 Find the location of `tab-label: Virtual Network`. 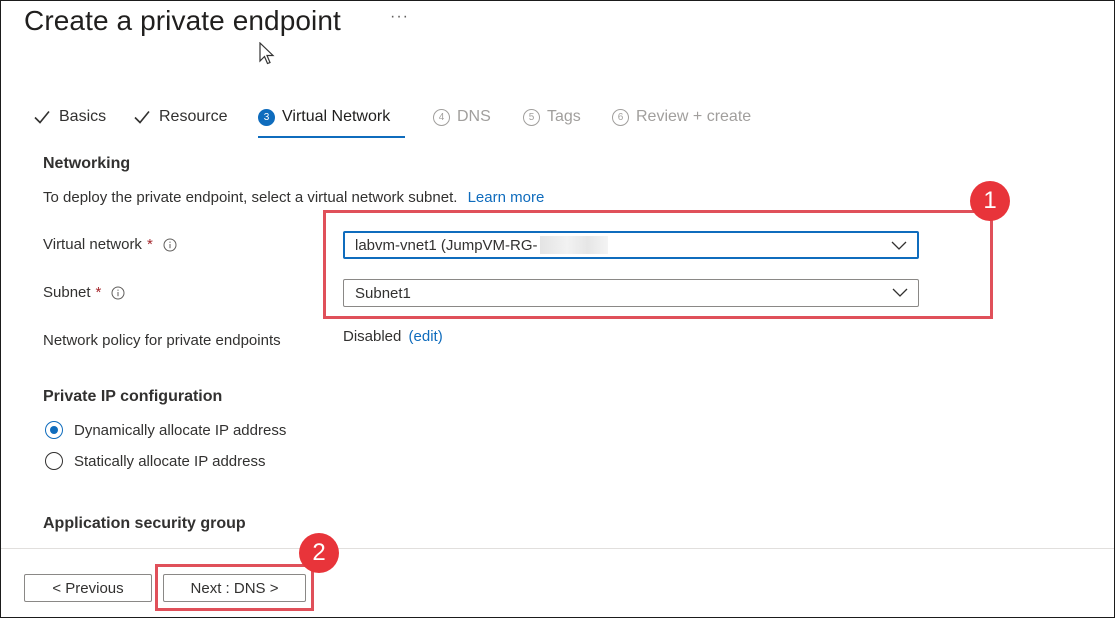

tab-label: Virtual Network is located at coordinates (336, 116).